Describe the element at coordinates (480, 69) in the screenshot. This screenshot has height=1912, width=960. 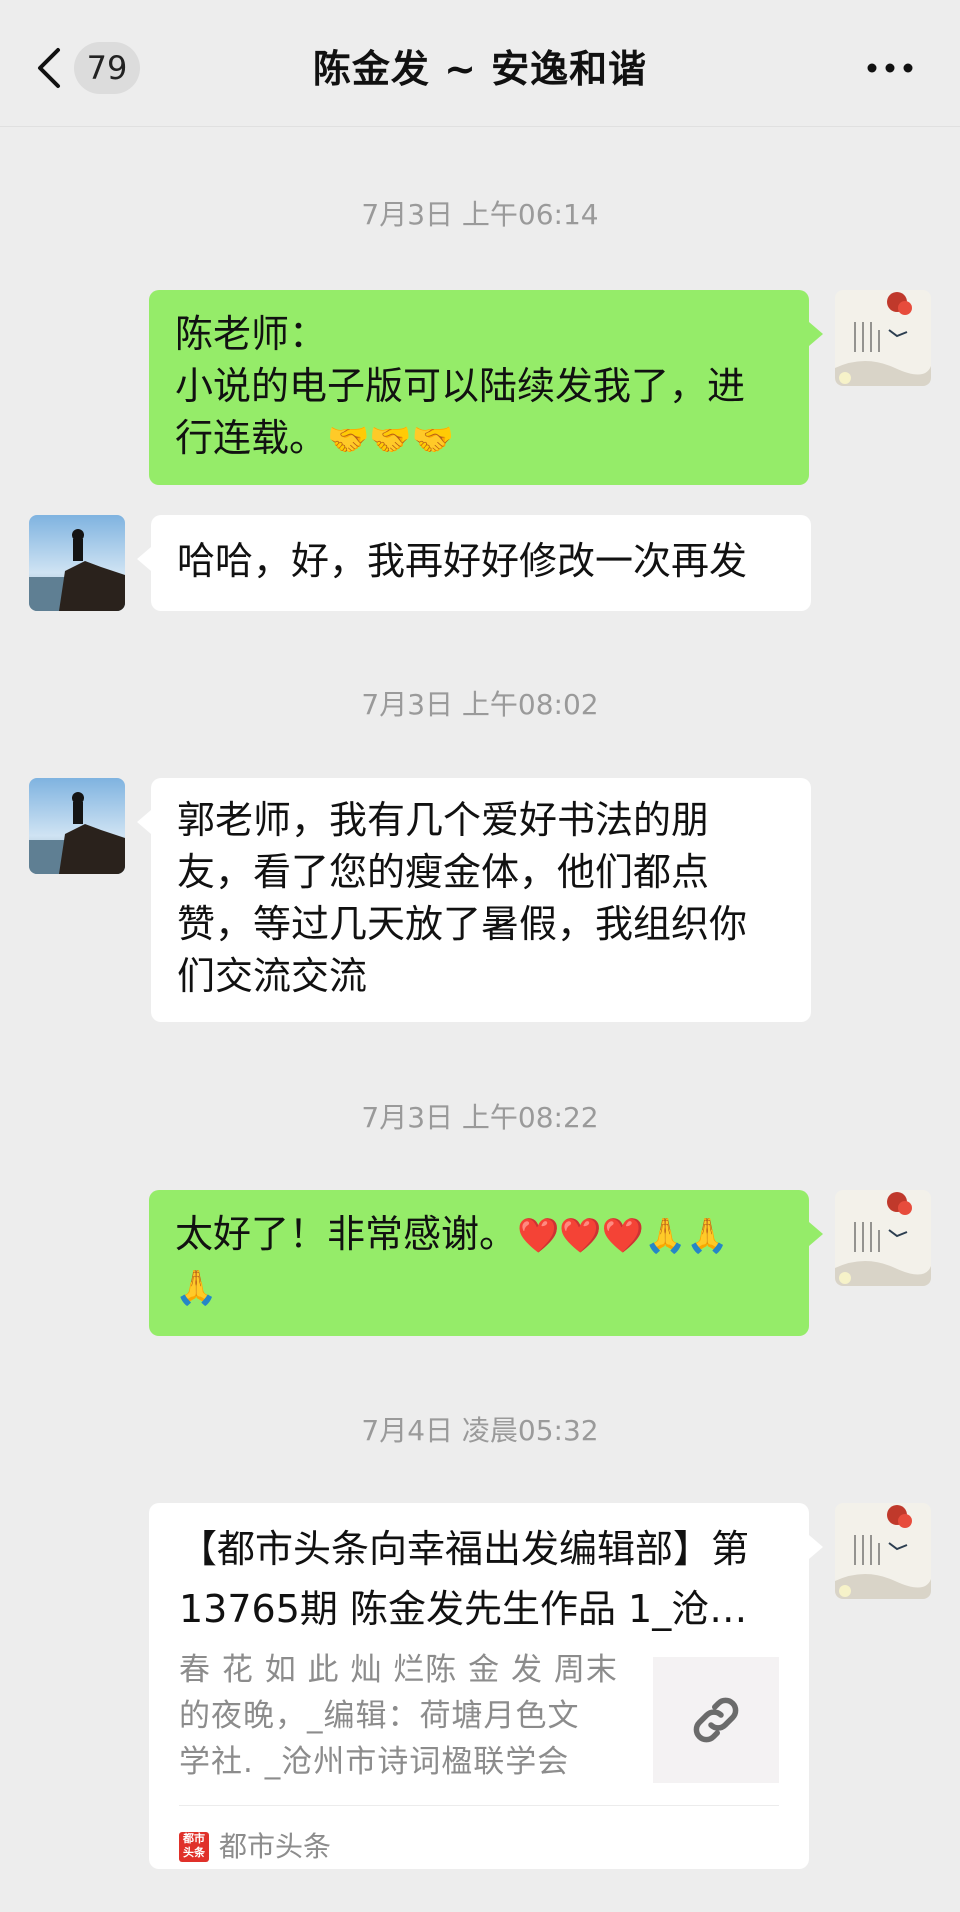
I see `chat-title: 陈金发 ~ 安逸和谐` at that location.